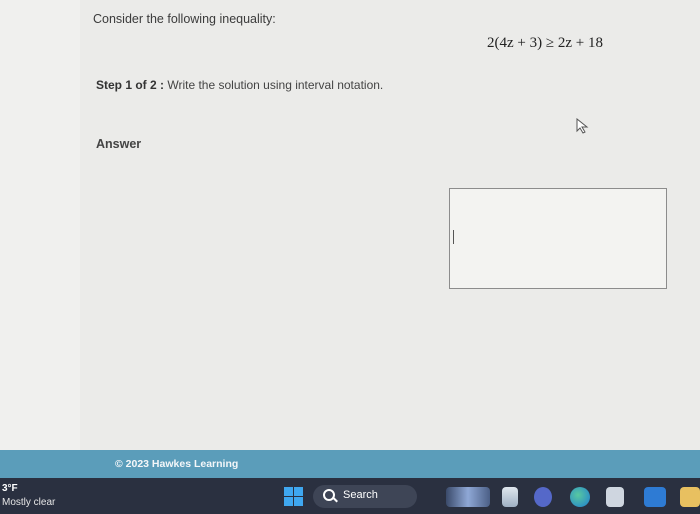 The width and height of the screenshot is (700, 514). What do you see at coordinates (655, 497) in the screenshot?
I see `news-icon` at bounding box center [655, 497].